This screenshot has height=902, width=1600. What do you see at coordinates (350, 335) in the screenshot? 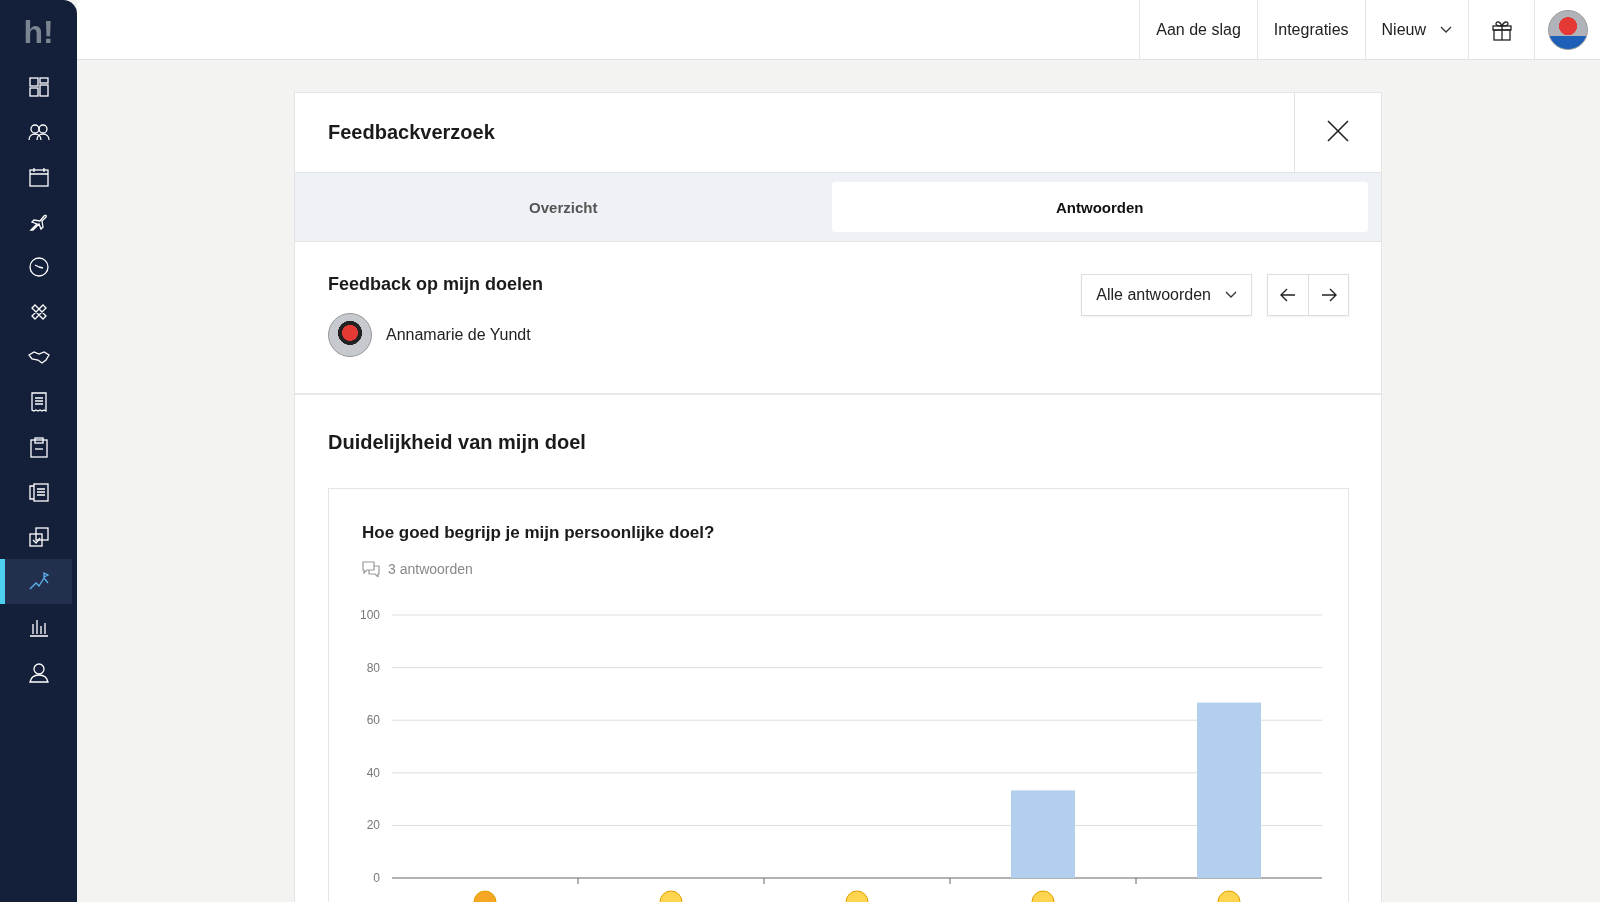
I see `avatar` at bounding box center [350, 335].